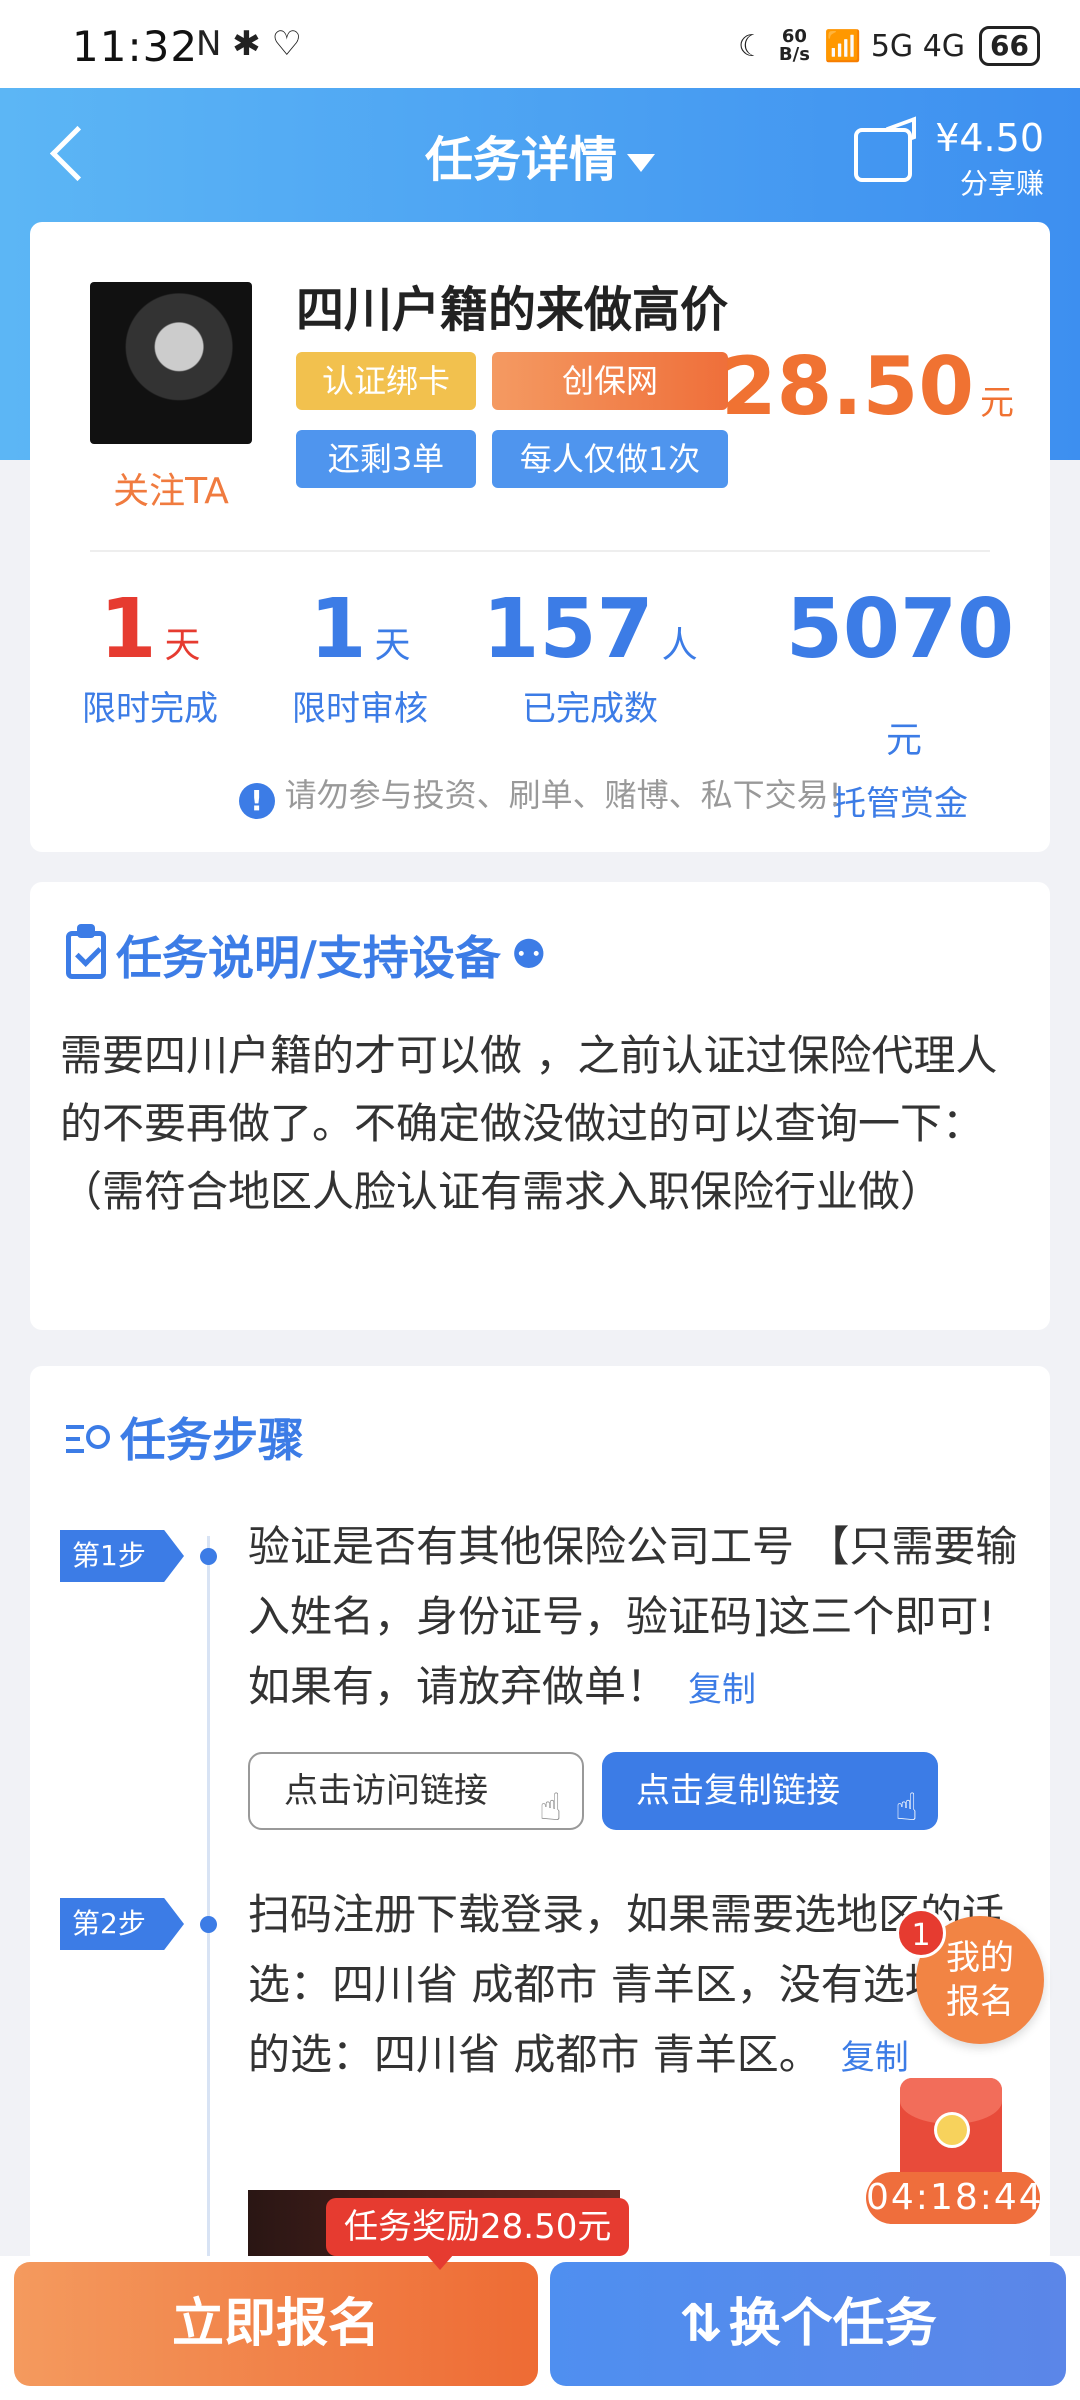 The image size is (1080, 2400). I want to click on copy-link-button: 点击复制链接 ☝, so click(770, 1791).